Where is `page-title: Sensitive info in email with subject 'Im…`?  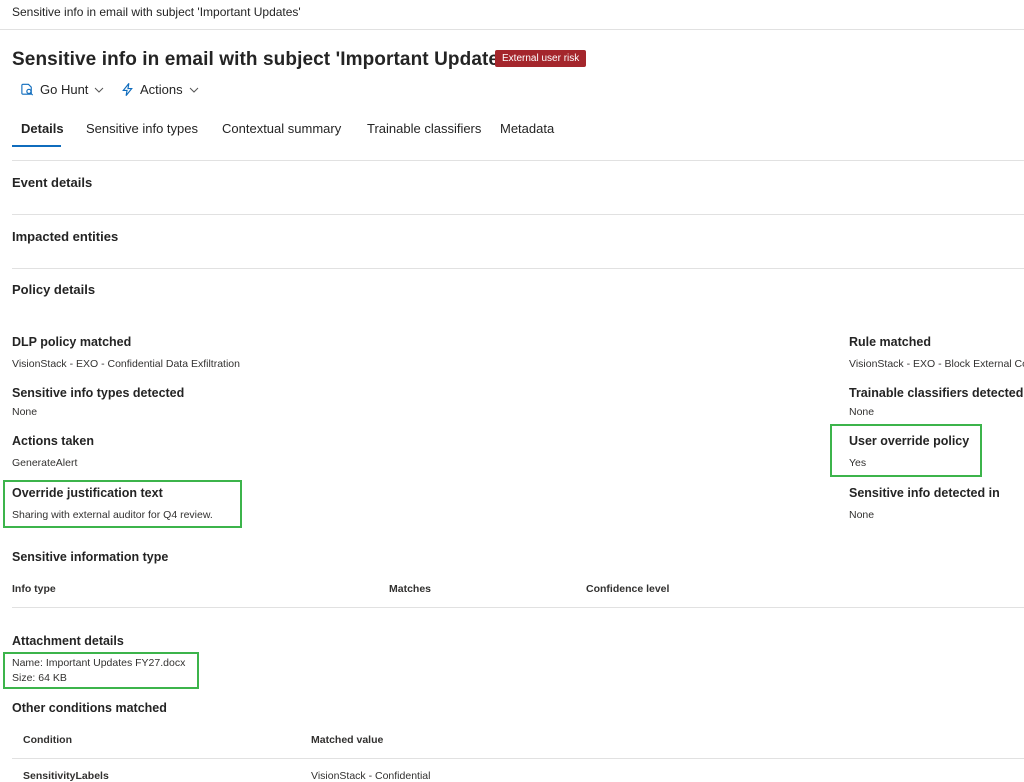
page-title: Sensitive info in email with subject 'Im… is located at coordinates (263, 59).